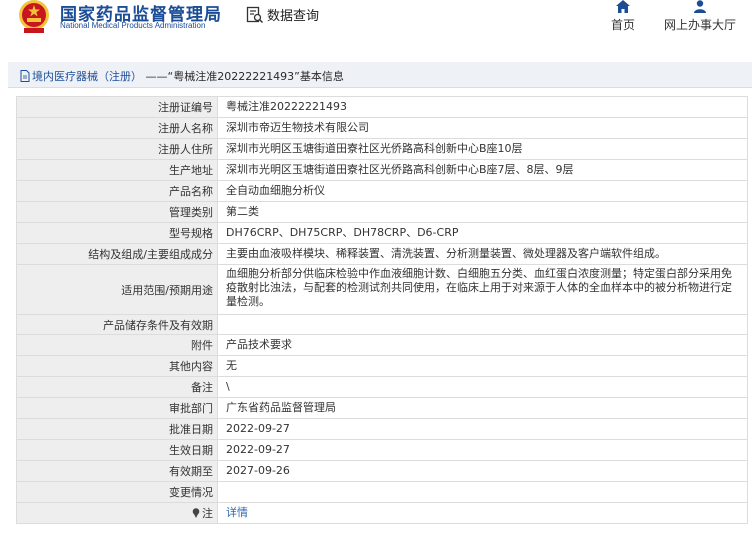 The width and height of the screenshot is (752, 536). What do you see at coordinates (117, 128) in the screenshot?
I see `field-label: 注册人名称` at bounding box center [117, 128].